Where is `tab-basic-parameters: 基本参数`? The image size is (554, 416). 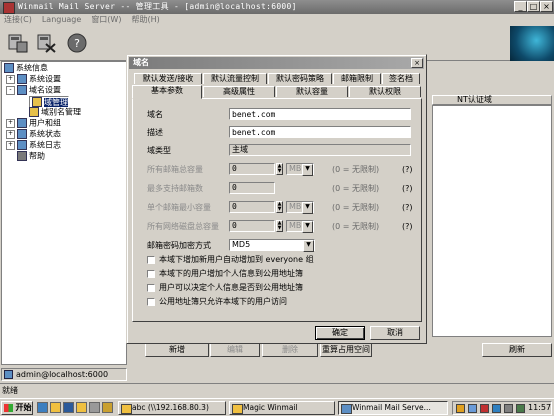 tab-basic-parameters: 基本参数 is located at coordinates (167, 92).